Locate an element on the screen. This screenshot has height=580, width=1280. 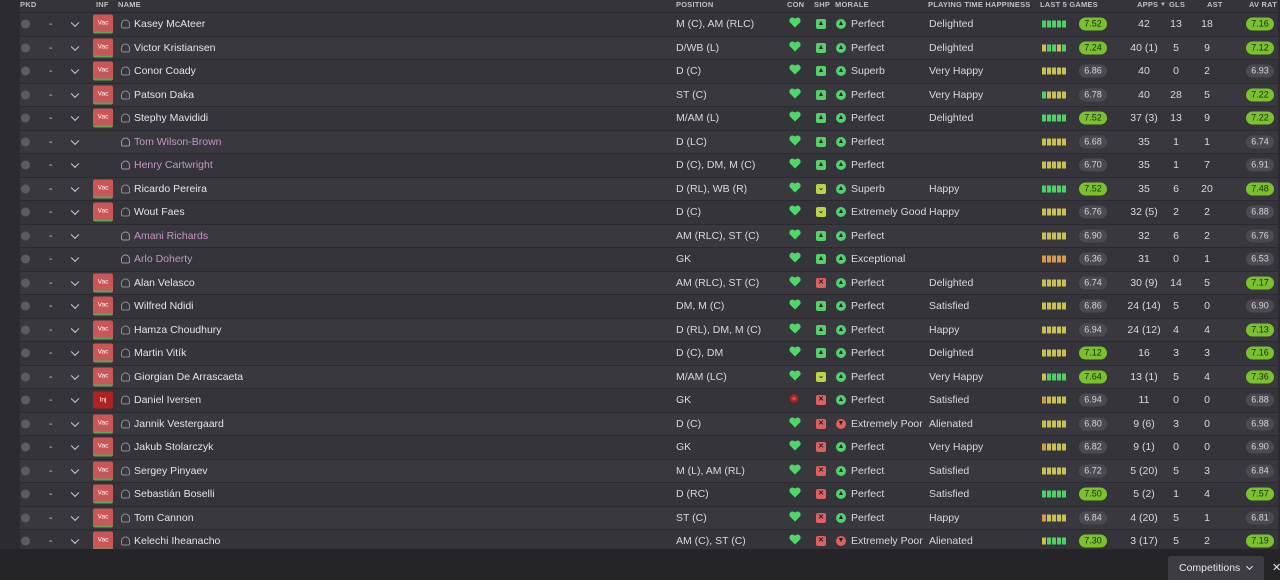
close-icon: ✕ is located at coordinates (1276, 567).